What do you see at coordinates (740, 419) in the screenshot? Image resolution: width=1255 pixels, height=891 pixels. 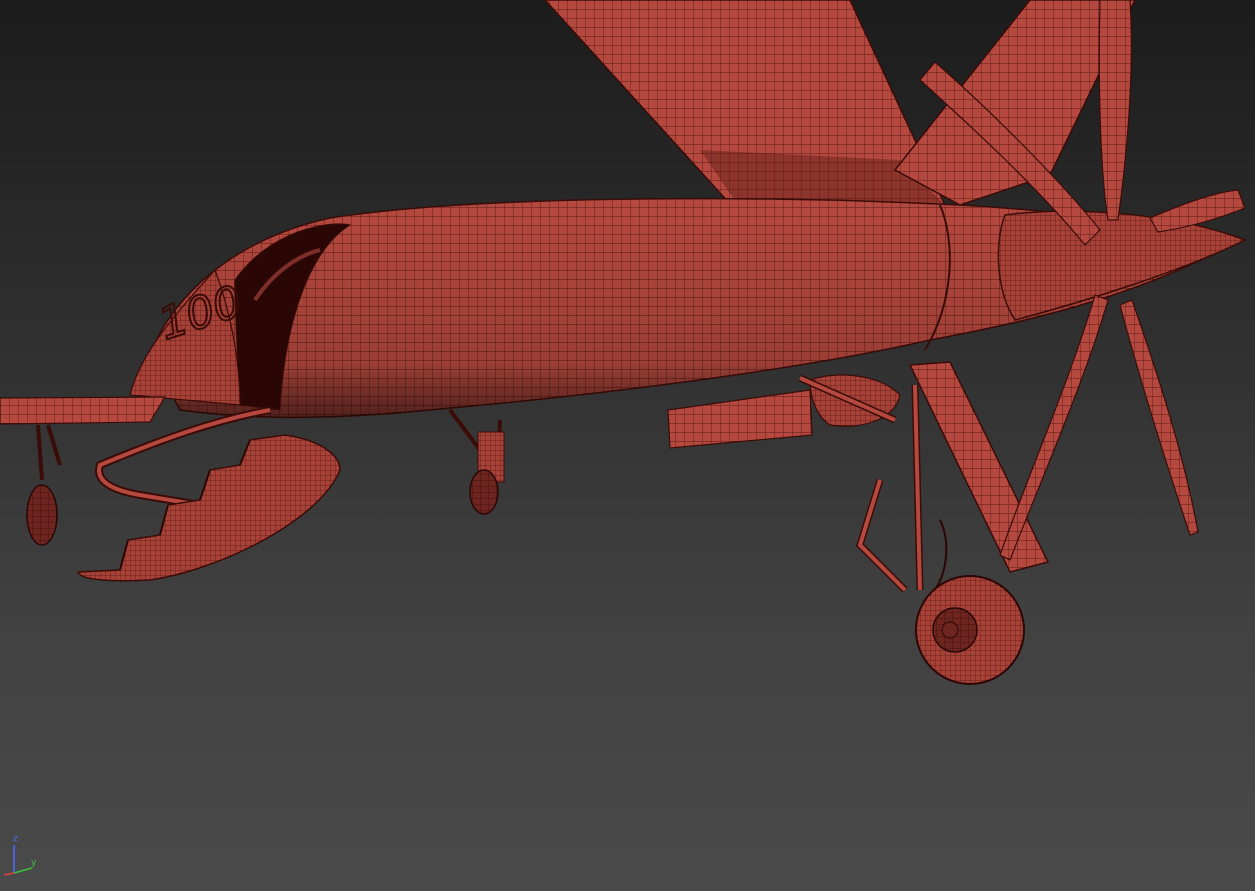 I see `belly-fairing` at bounding box center [740, 419].